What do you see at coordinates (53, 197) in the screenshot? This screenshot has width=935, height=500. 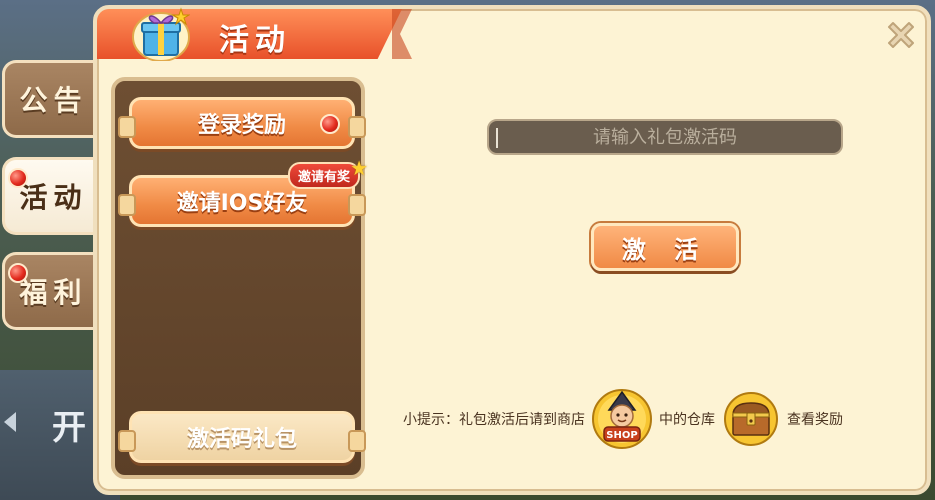 I see `tab-activity-label: 活动` at bounding box center [53, 197].